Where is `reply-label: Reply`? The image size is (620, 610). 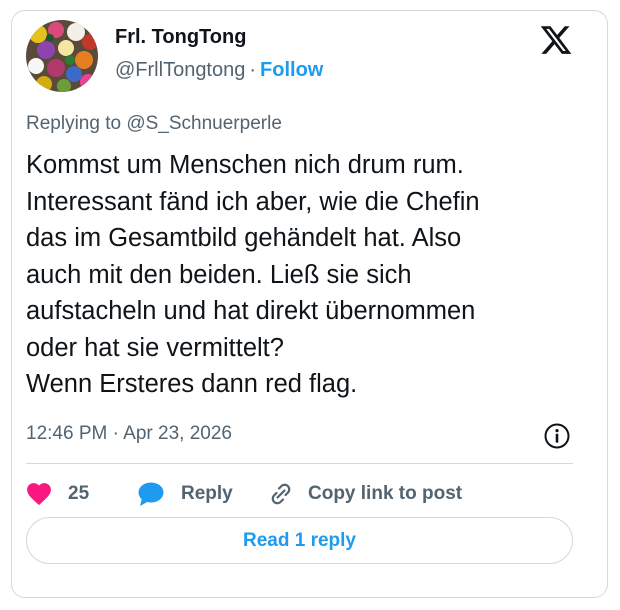
reply-label: Reply is located at coordinates (207, 493).